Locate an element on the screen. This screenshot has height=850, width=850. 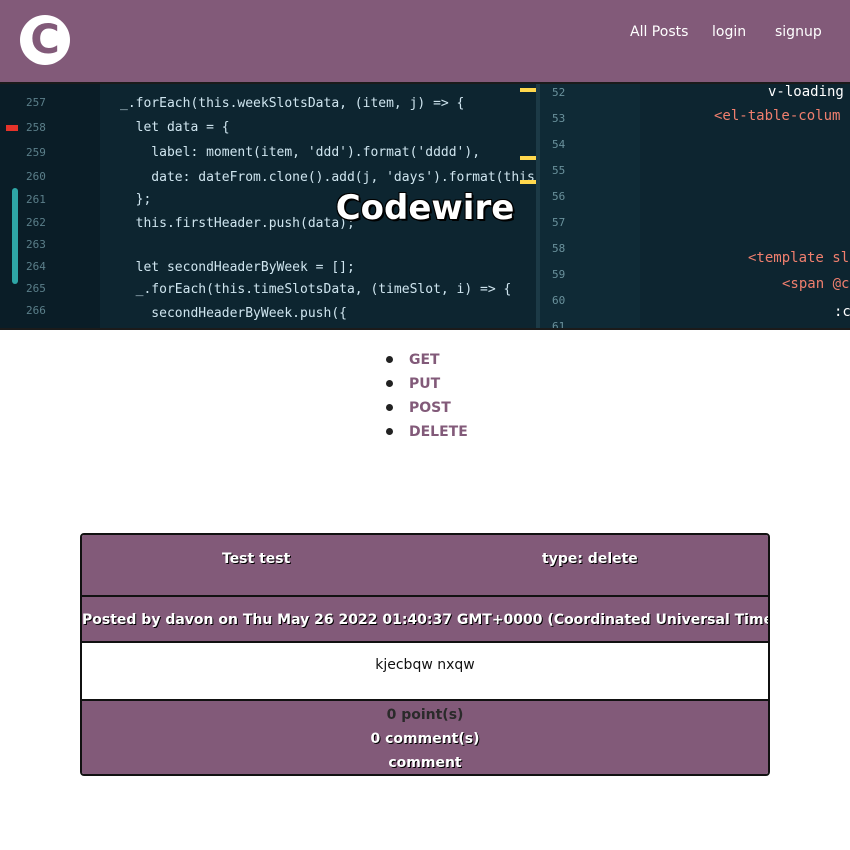
logo: C is located at coordinates (45, 40).